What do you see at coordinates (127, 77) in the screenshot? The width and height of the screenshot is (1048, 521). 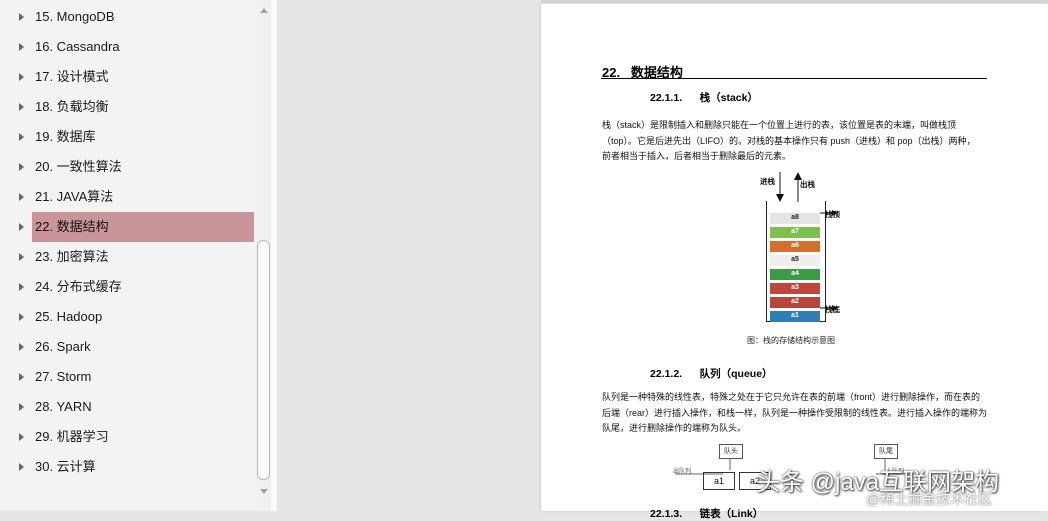 I see `outline-item: 17. 设计模式` at bounding box center [127, 77].